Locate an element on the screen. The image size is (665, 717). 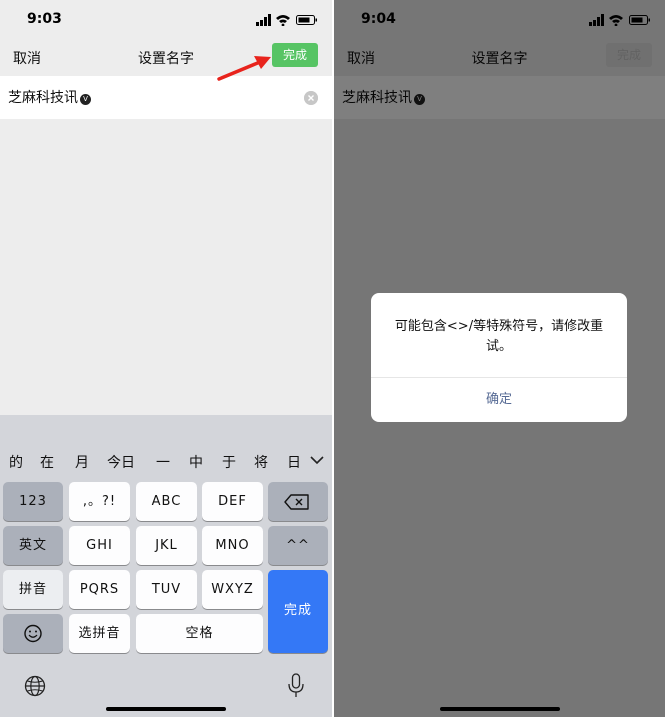
candidate-item: 的 is located at coordinates (16, 462).